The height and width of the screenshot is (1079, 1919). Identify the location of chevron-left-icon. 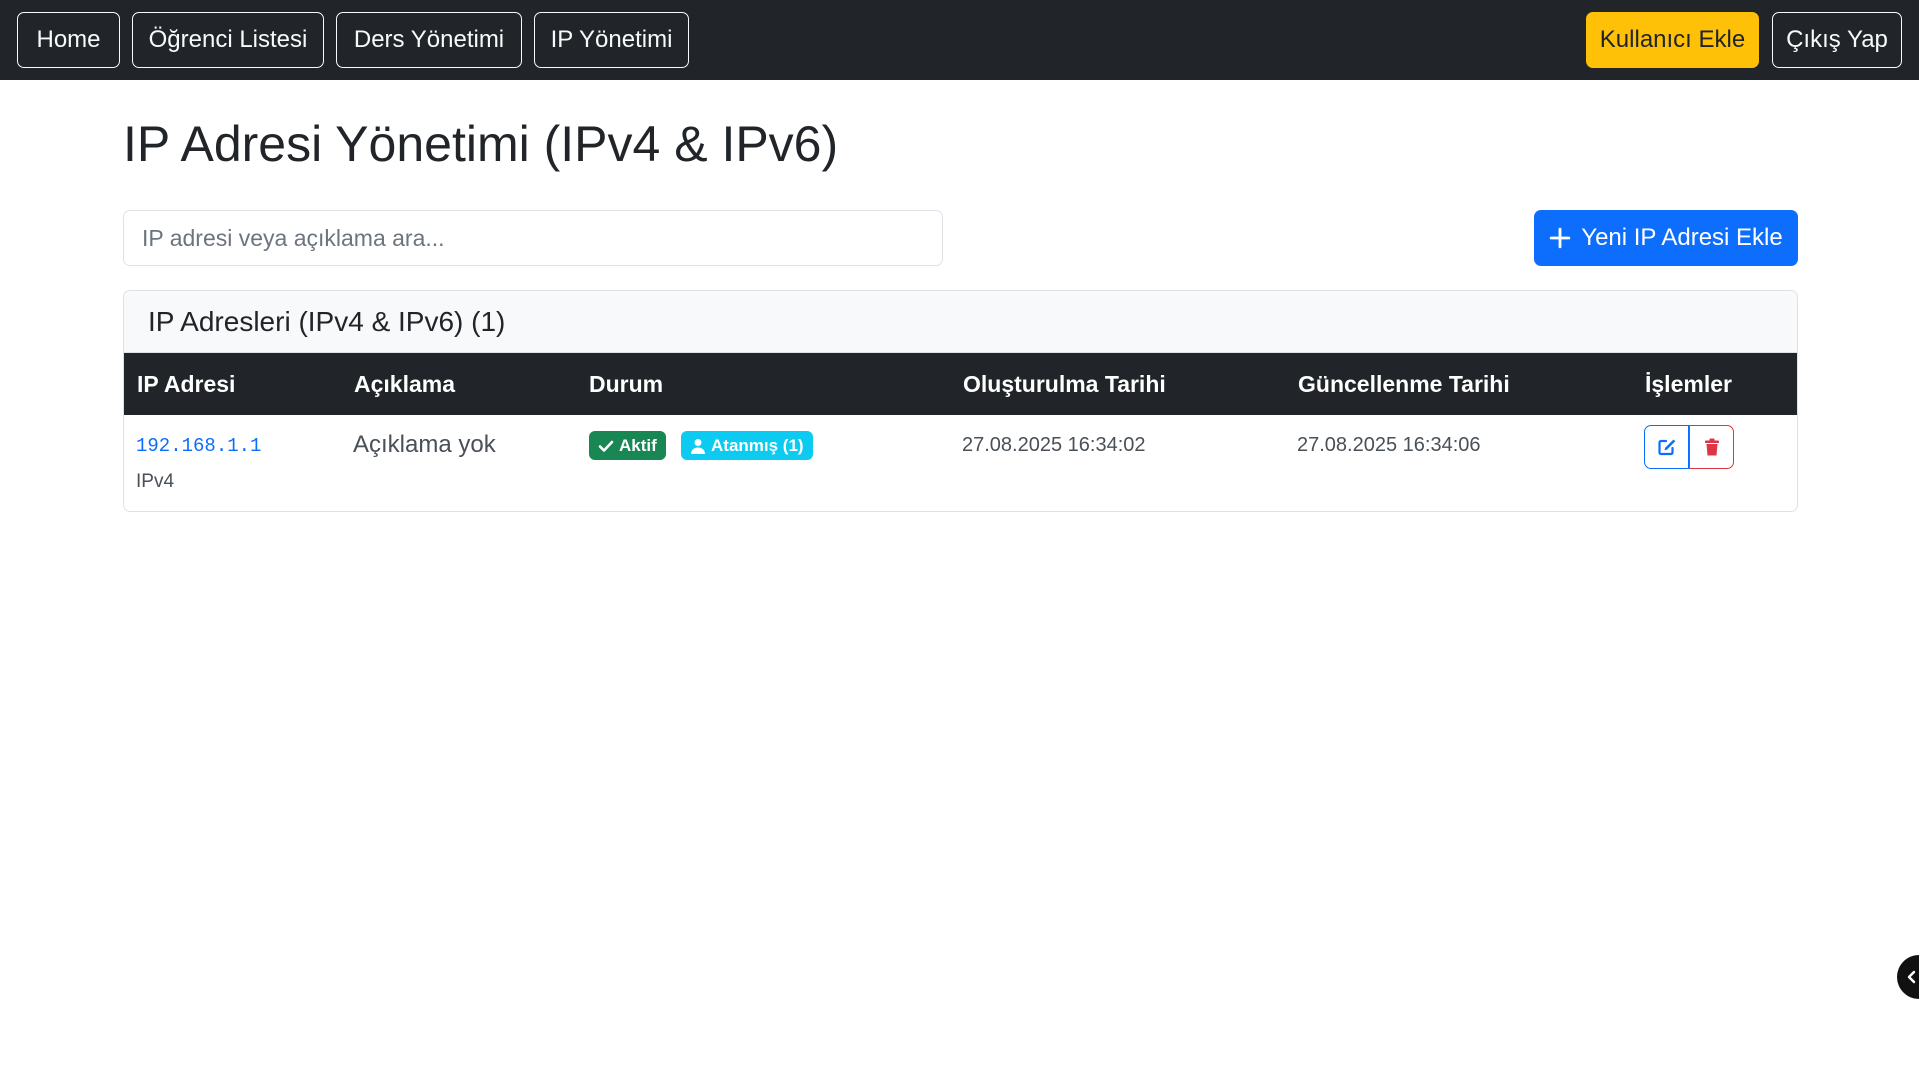
(1911, 977).